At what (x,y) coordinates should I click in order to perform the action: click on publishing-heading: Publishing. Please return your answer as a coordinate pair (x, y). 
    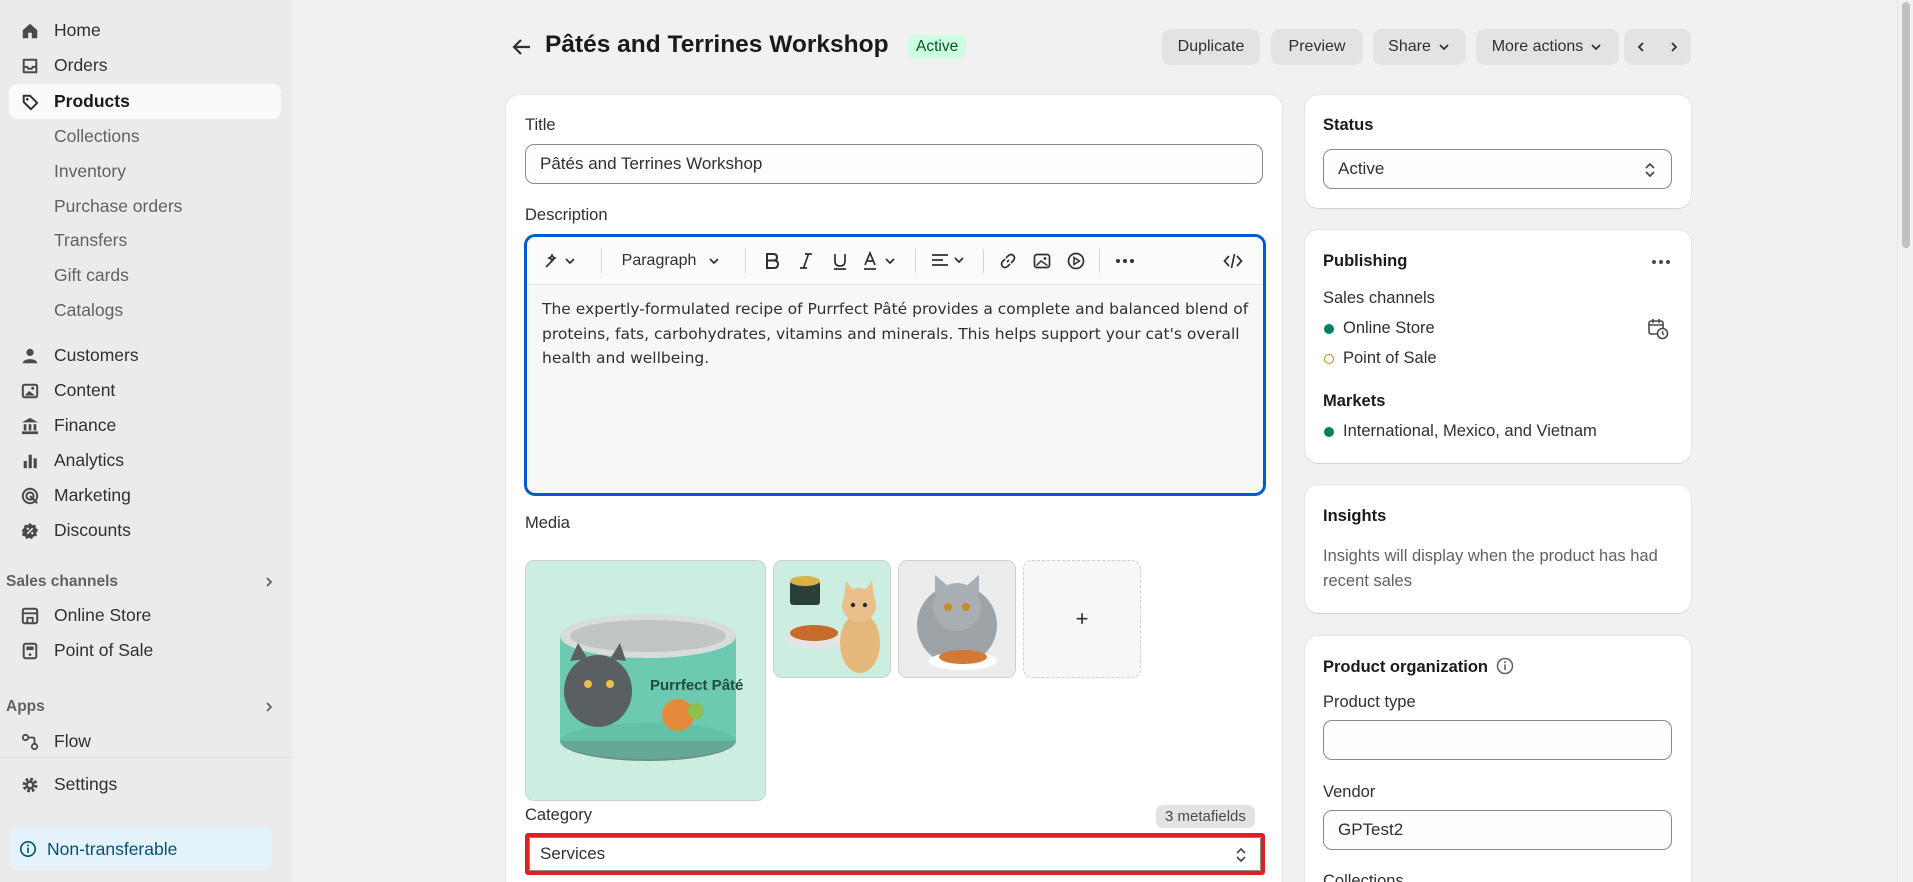
    Looking at the image, I should click on (1365, 261).